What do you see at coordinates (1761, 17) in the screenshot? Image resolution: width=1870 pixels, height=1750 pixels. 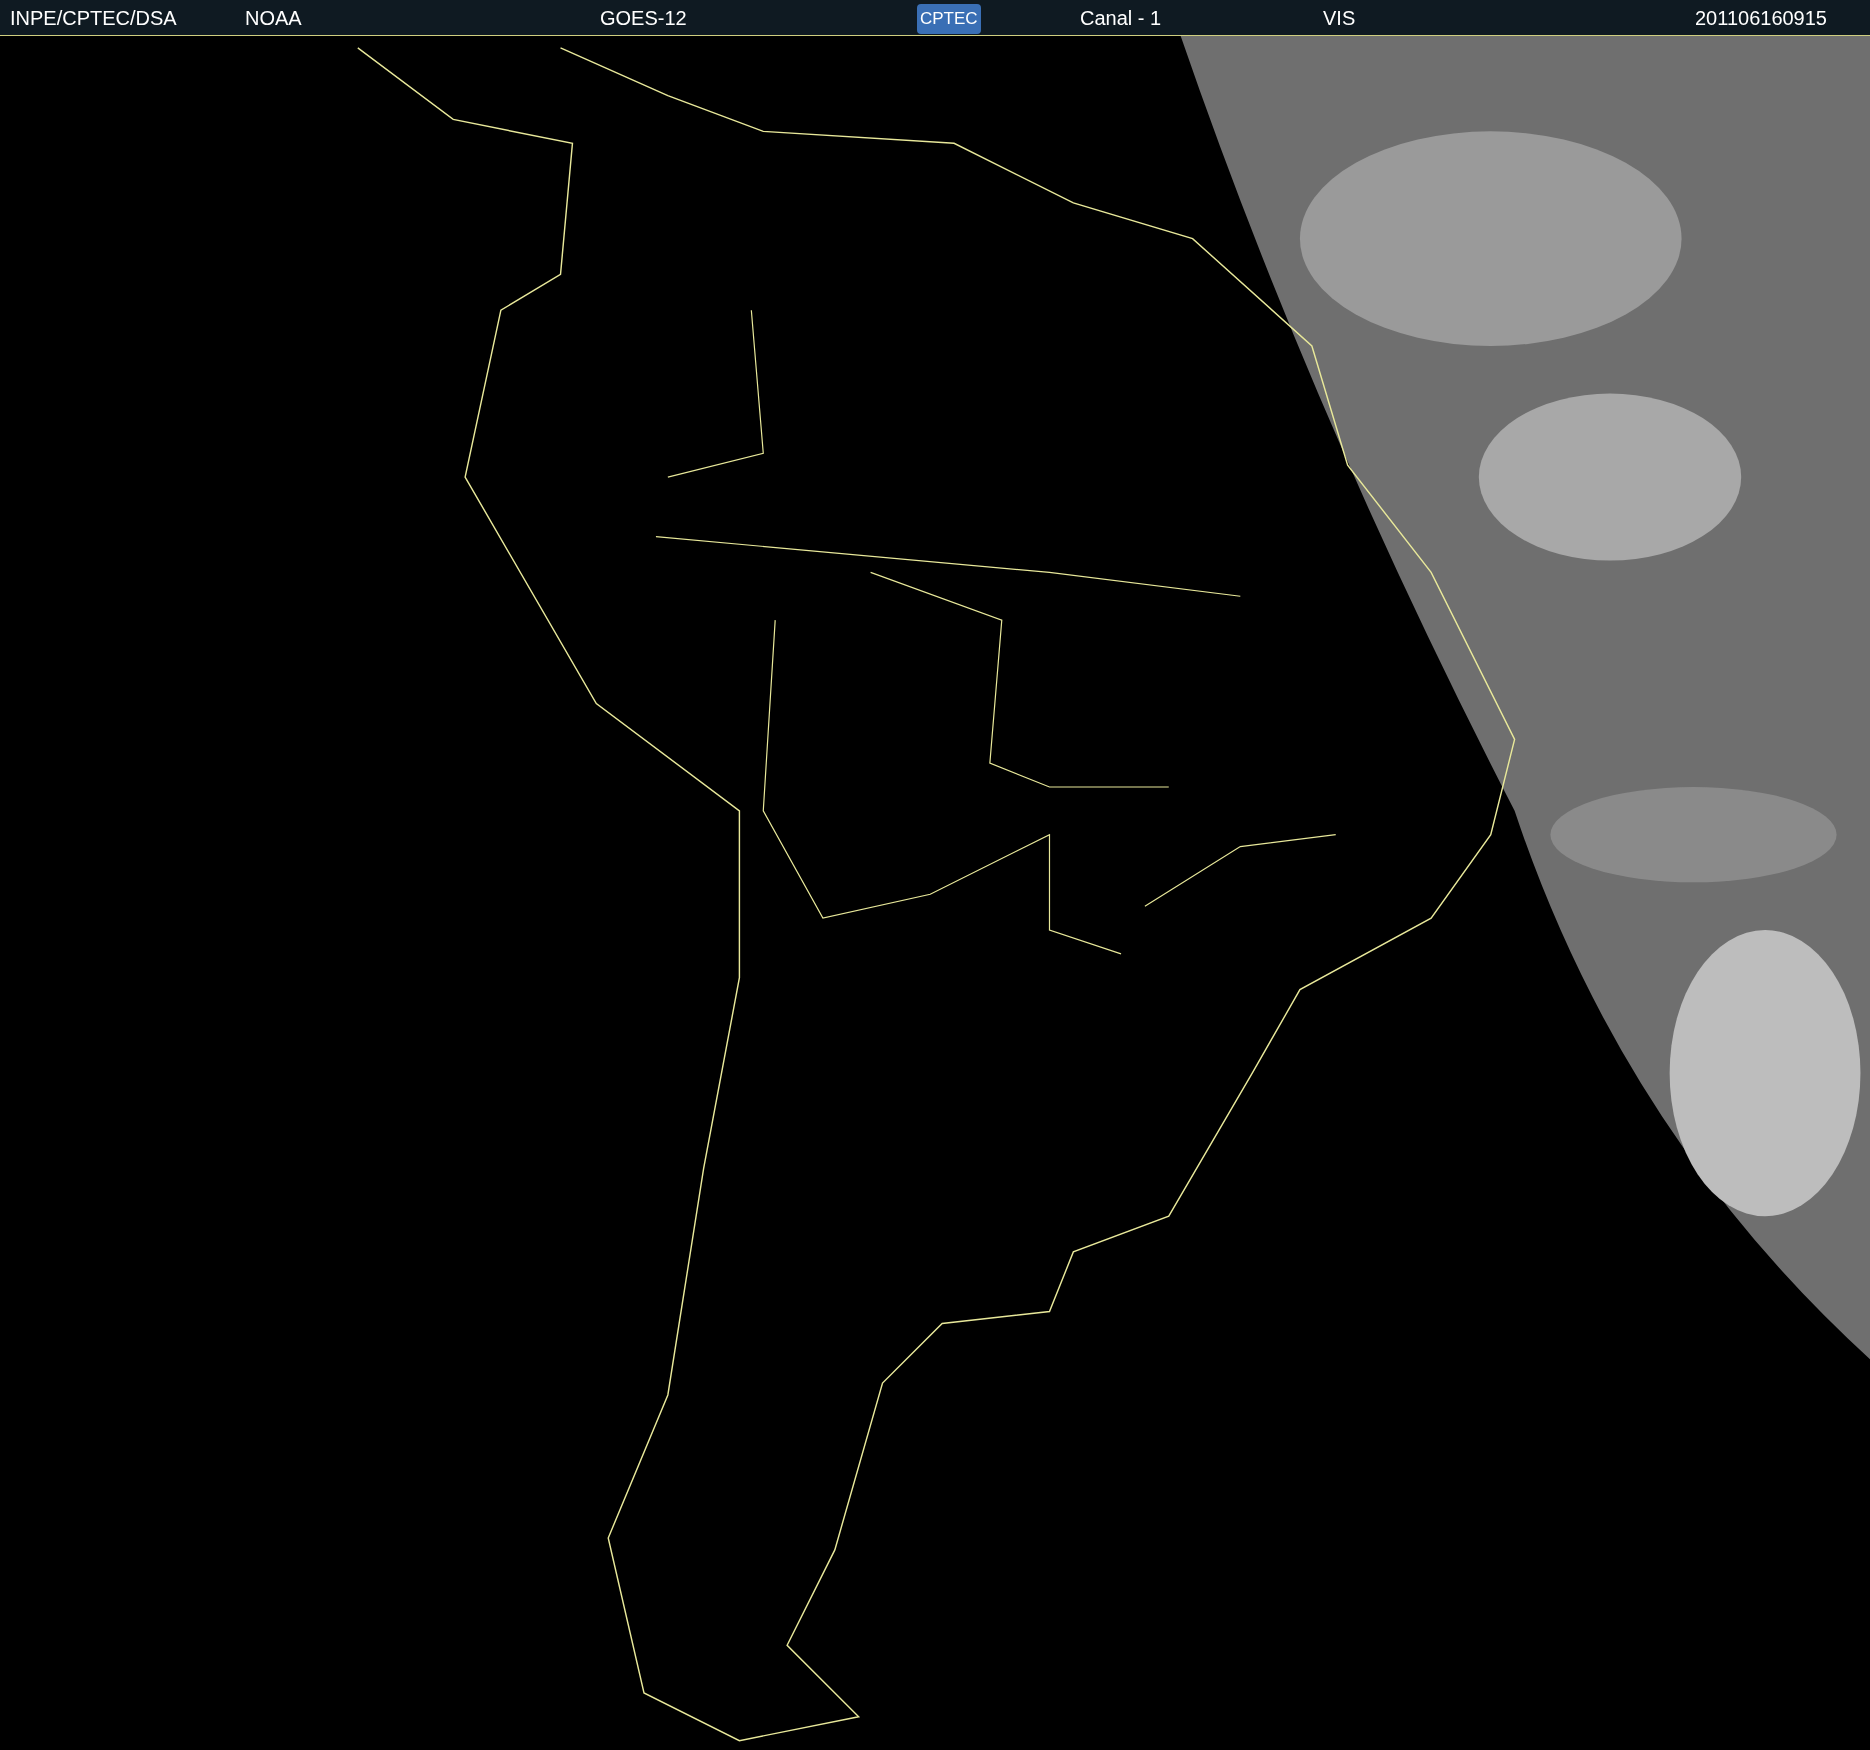 I see `timestamp-label: 201106160915` at bounding box center [1761, 17].